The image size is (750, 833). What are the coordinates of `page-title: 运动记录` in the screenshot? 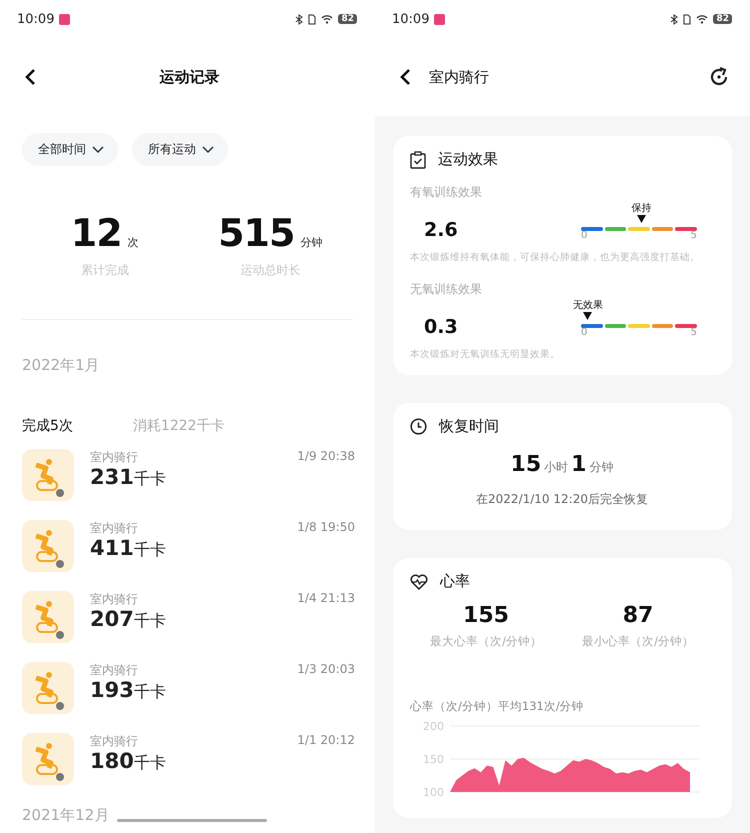 It's located at (190, 77).